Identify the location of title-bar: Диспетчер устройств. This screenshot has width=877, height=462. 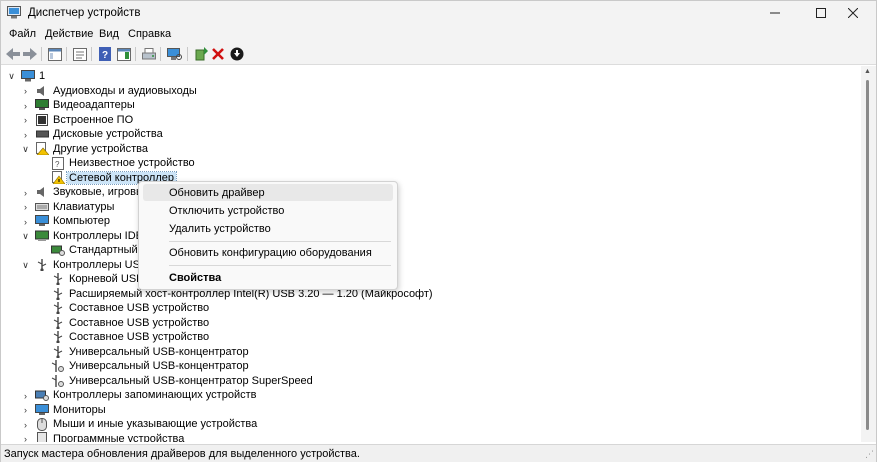
(438, 13).